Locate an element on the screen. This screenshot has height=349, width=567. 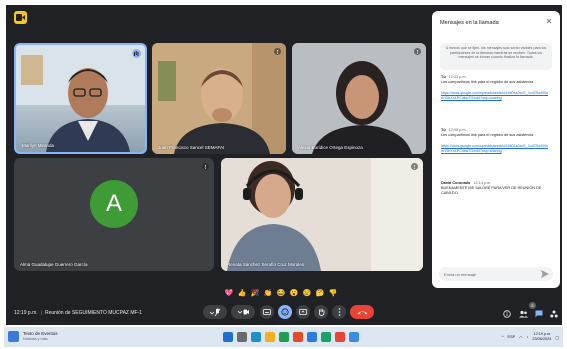
participant-tile-4: A Alma Guadalupe Guerrero García is located at coordinates (114, 214).